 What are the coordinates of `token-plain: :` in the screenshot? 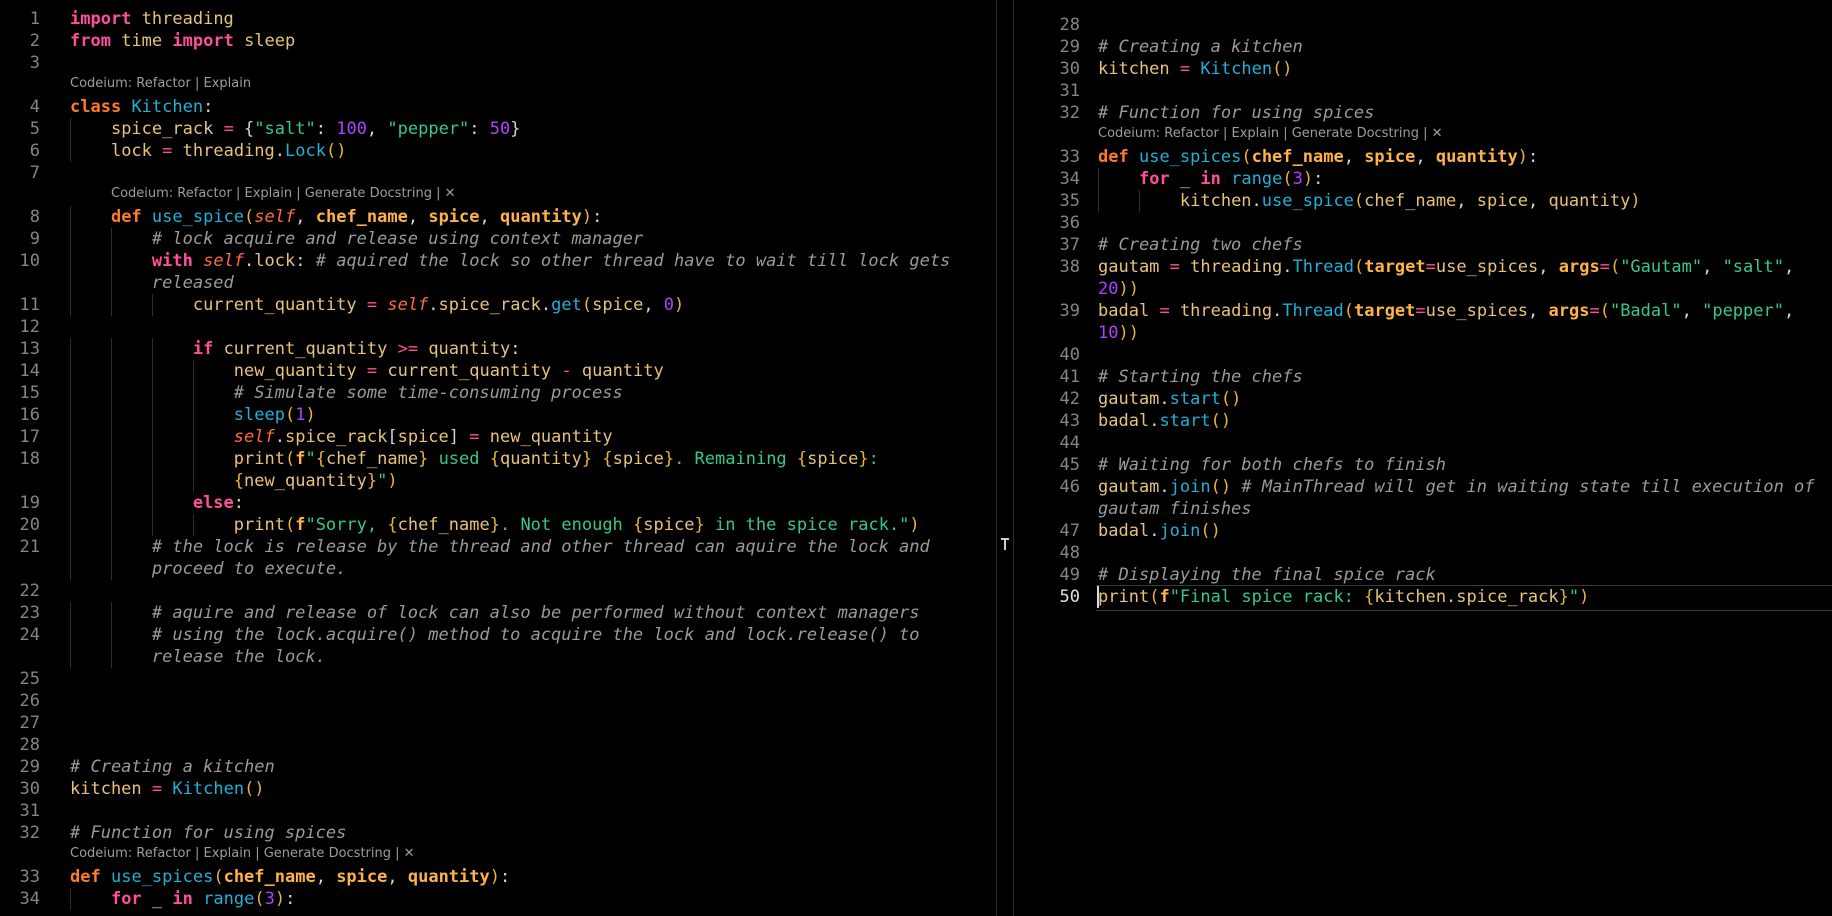 It's located at (1318, 179).